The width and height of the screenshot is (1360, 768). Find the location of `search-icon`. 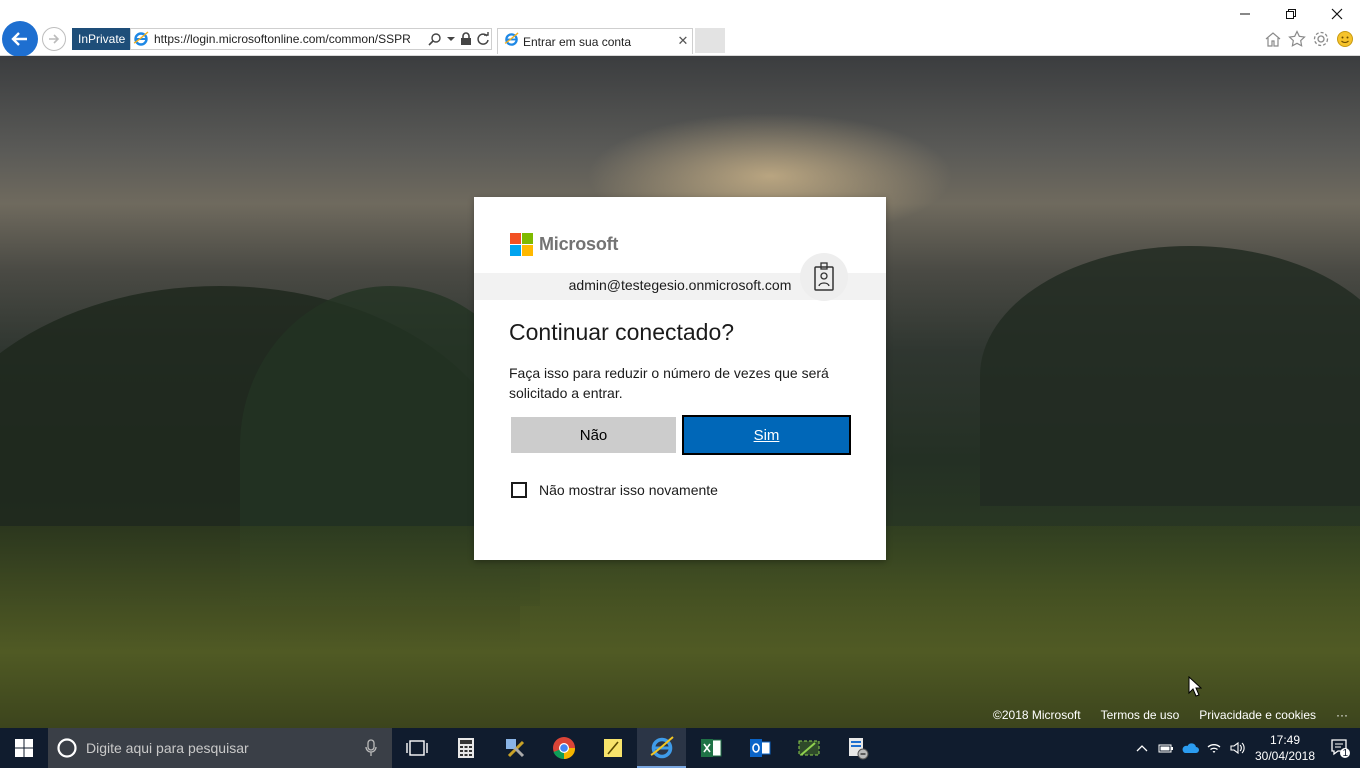

search-icon is located at coordinates (435, 39).